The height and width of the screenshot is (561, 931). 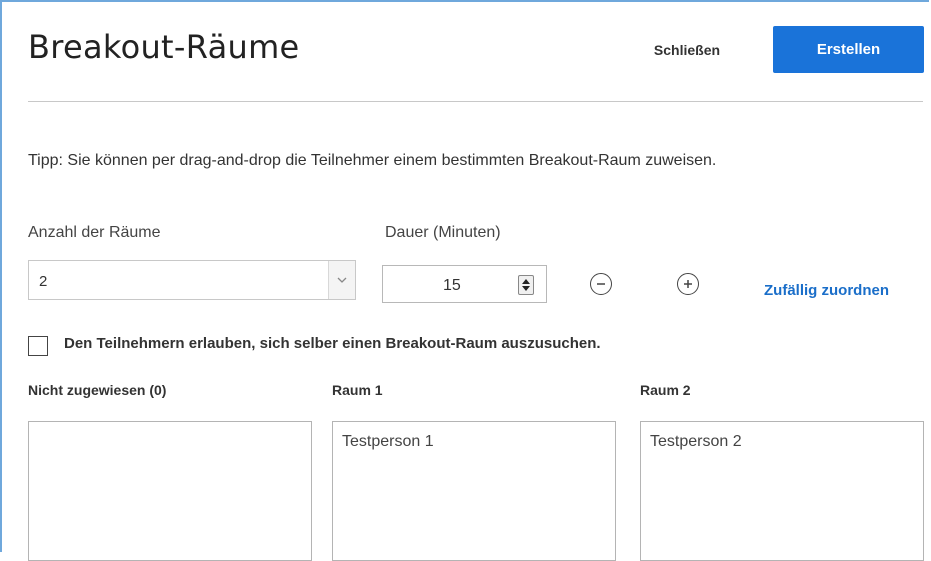 I want to click on random-assign-link: Zufällig zuordnen, so click(x=826, y=290).